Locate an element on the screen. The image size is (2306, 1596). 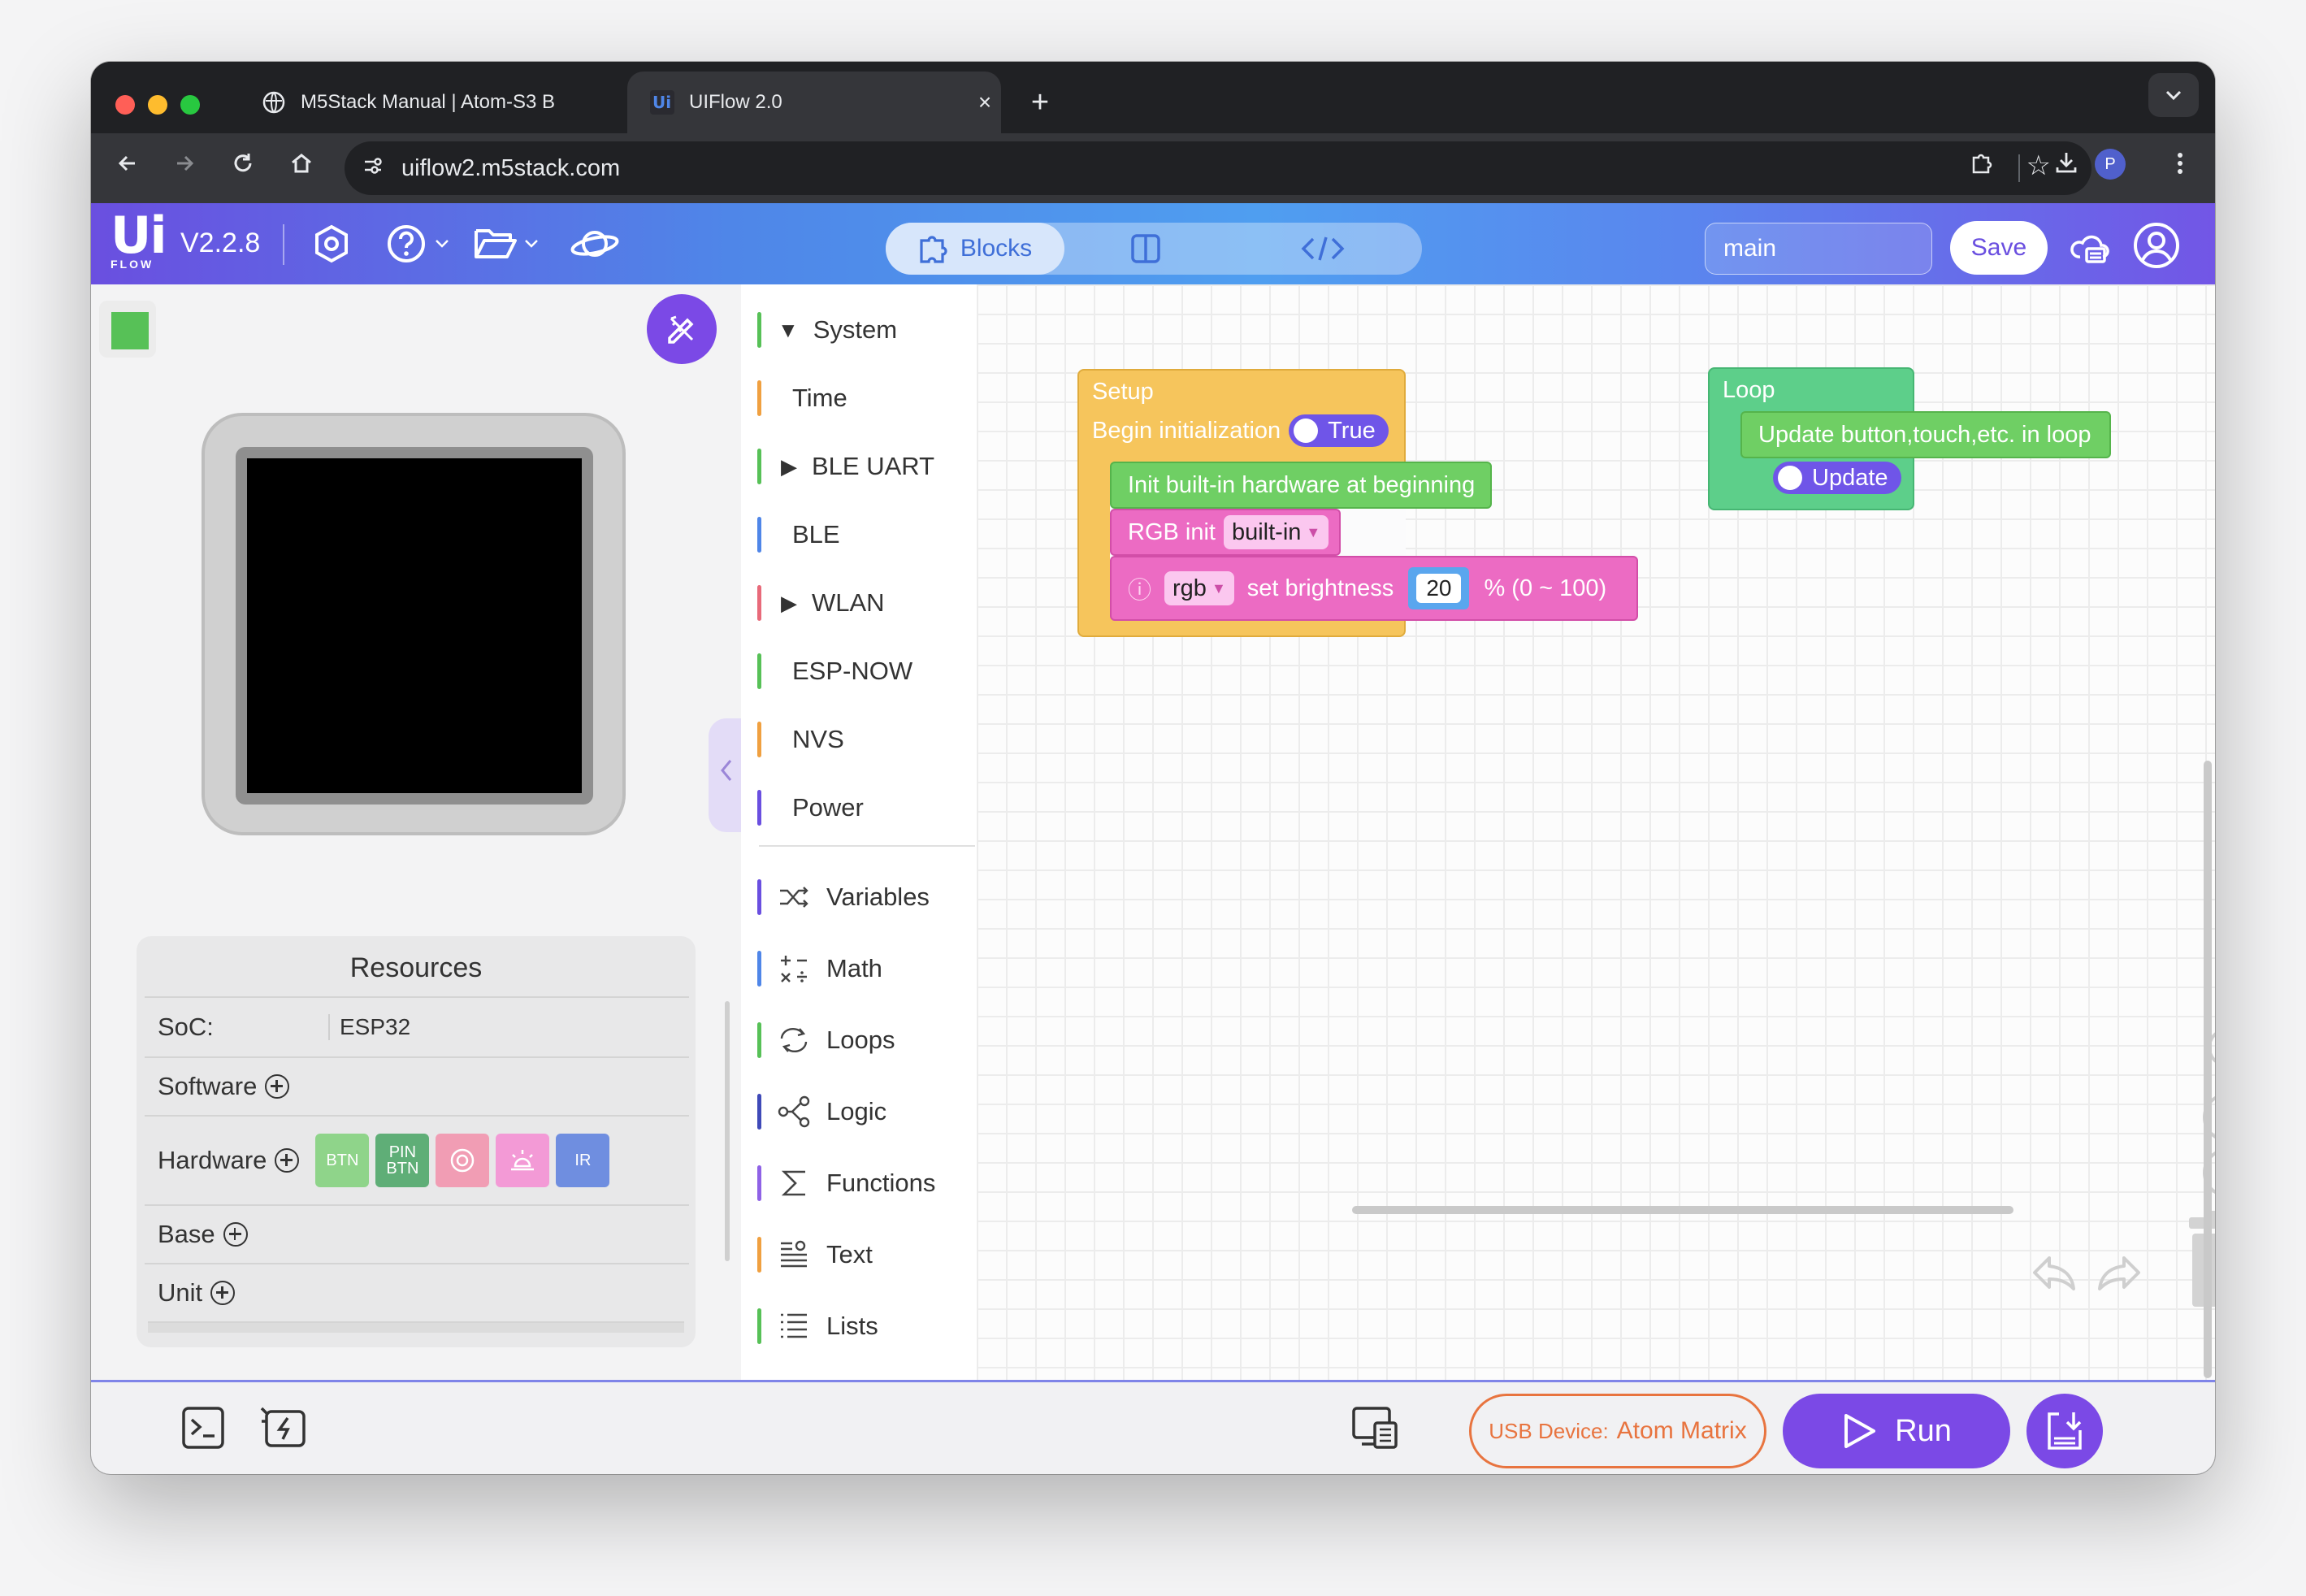
expanded-triangle-icon: ▼ is located at coordinates (788, 330).